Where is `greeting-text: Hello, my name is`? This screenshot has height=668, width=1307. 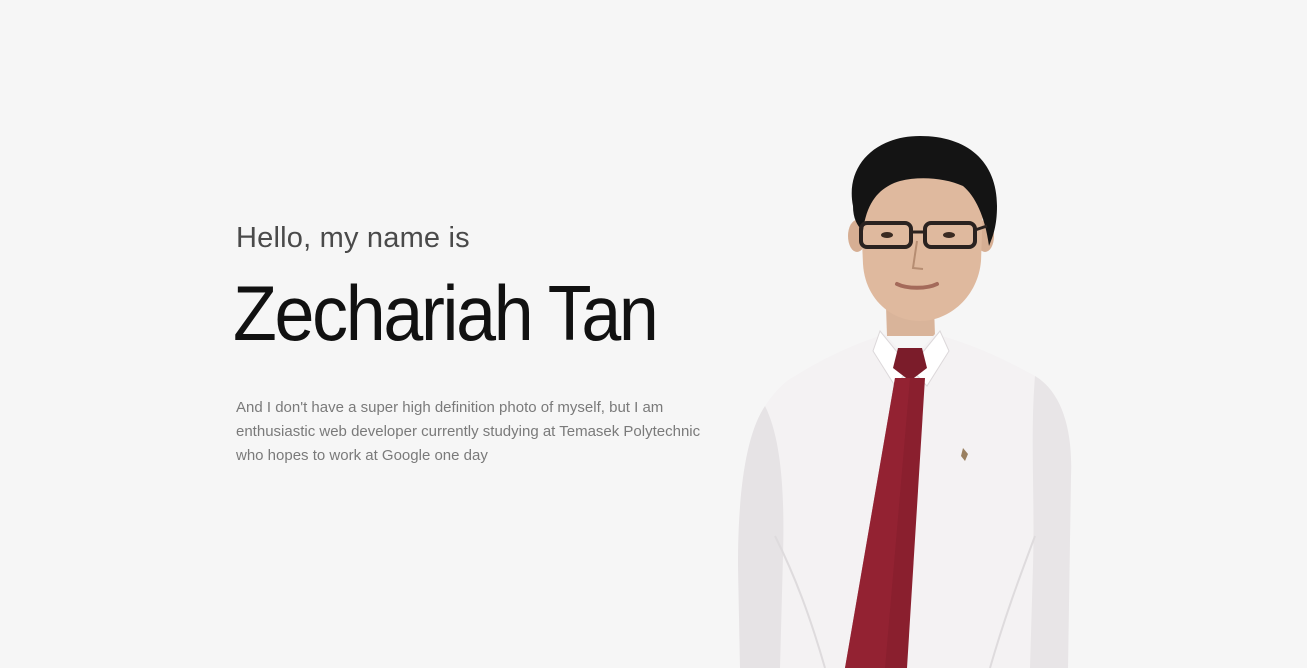 greeting-text: Hello, my name is is located at coordinates (353, 238).